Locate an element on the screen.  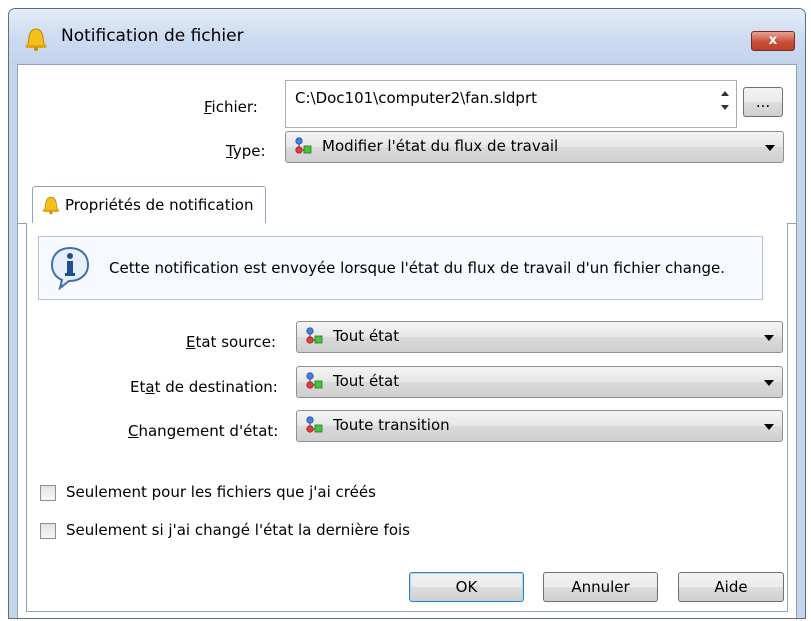
state-change-dropdown: Toute transition is located at coordinates (539, 426).